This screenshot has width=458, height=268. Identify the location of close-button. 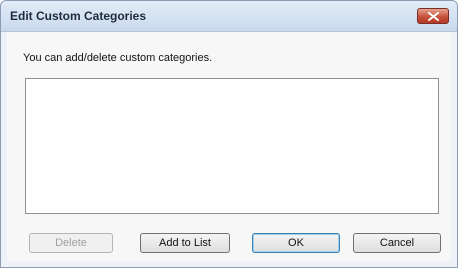
(433, 16).